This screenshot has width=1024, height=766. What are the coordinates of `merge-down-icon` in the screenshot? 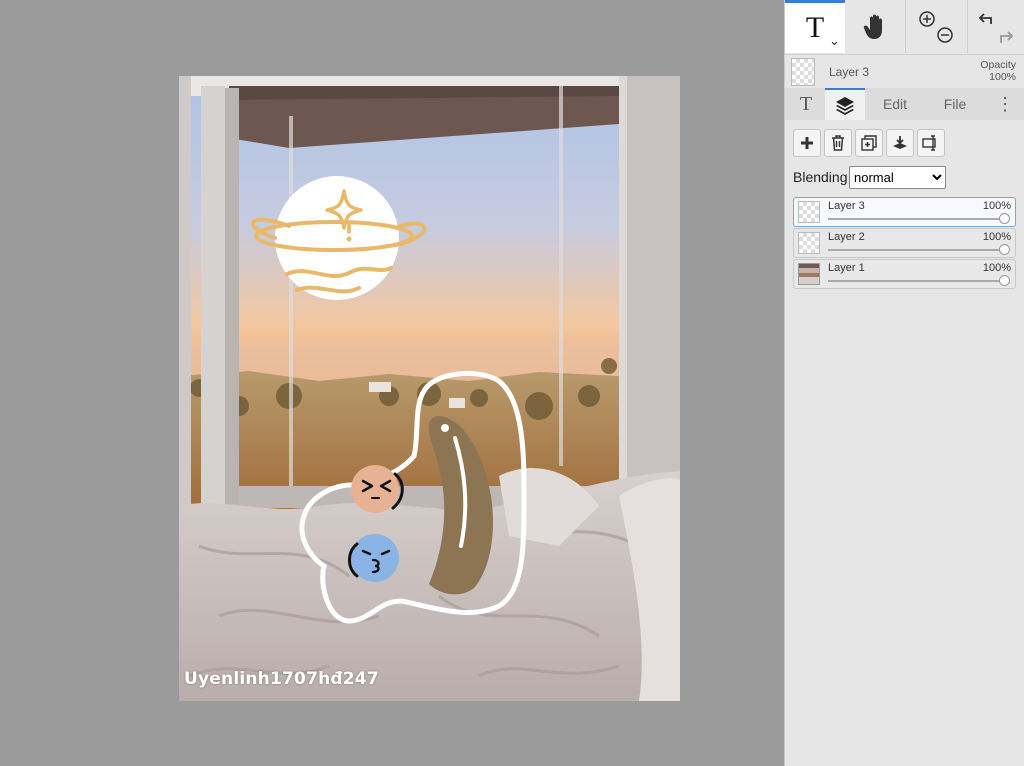 It's located at (900, 142).